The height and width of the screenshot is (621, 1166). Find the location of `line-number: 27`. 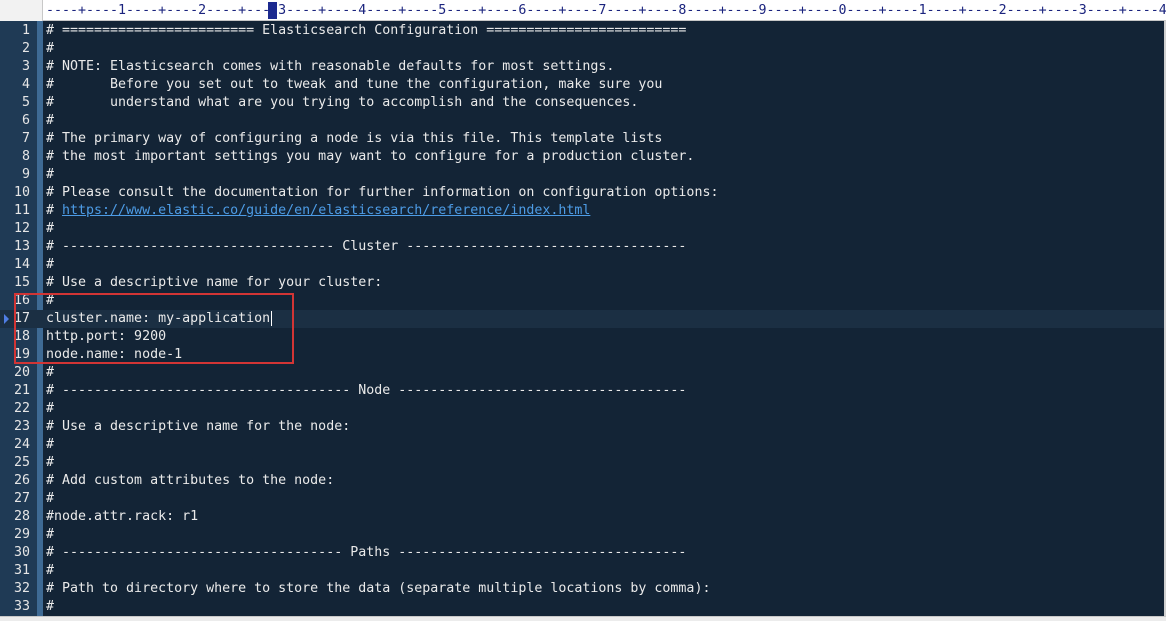

line-number: 27 is located at coordinates (21, 498).